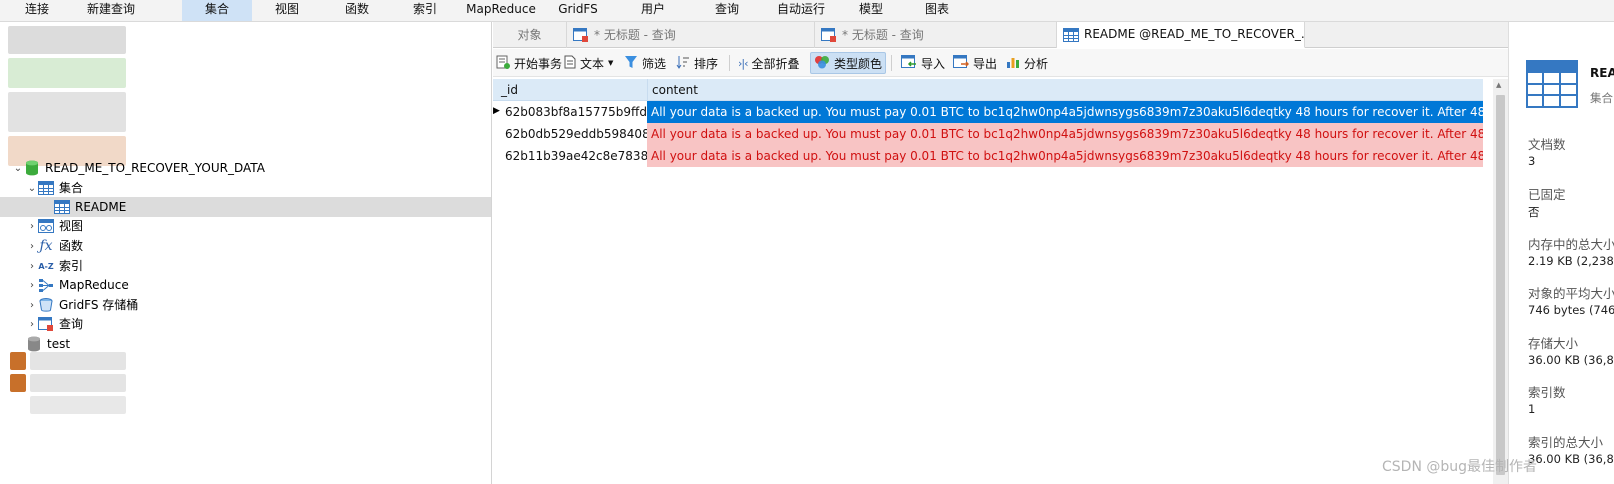 This screenshot has width=1614, height=484. Describe the element at coordinates (111, 10) in the screenshot. I see `menu-new-query: 新建查询` at that location.